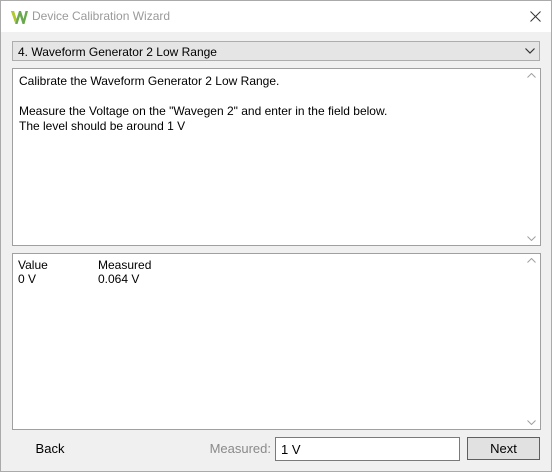 The width and height of the screenshot is (552, 472). What do you see at coordinates (27, 279) in the screenshot?
I see `result-row-value: 0 V` at bounding box center [27, 279].